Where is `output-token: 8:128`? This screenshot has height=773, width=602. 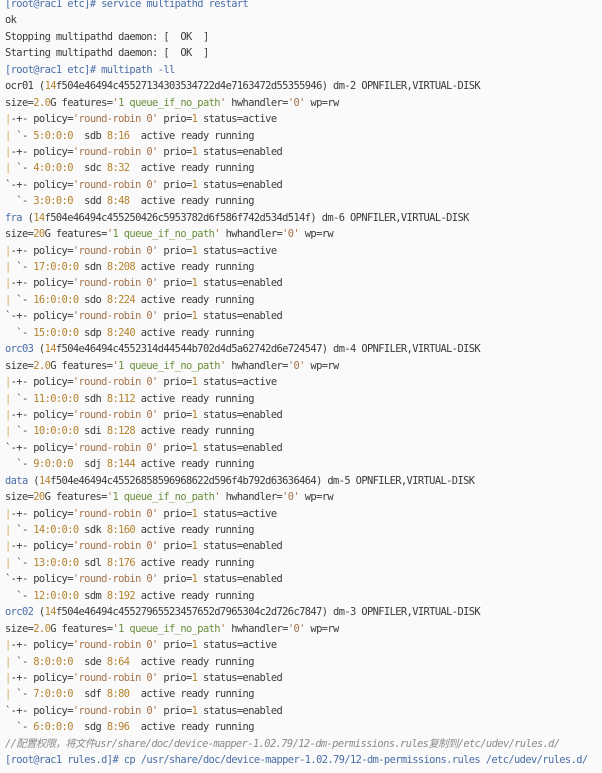 output-token: 8:128 is located at coordinates (121, 431).